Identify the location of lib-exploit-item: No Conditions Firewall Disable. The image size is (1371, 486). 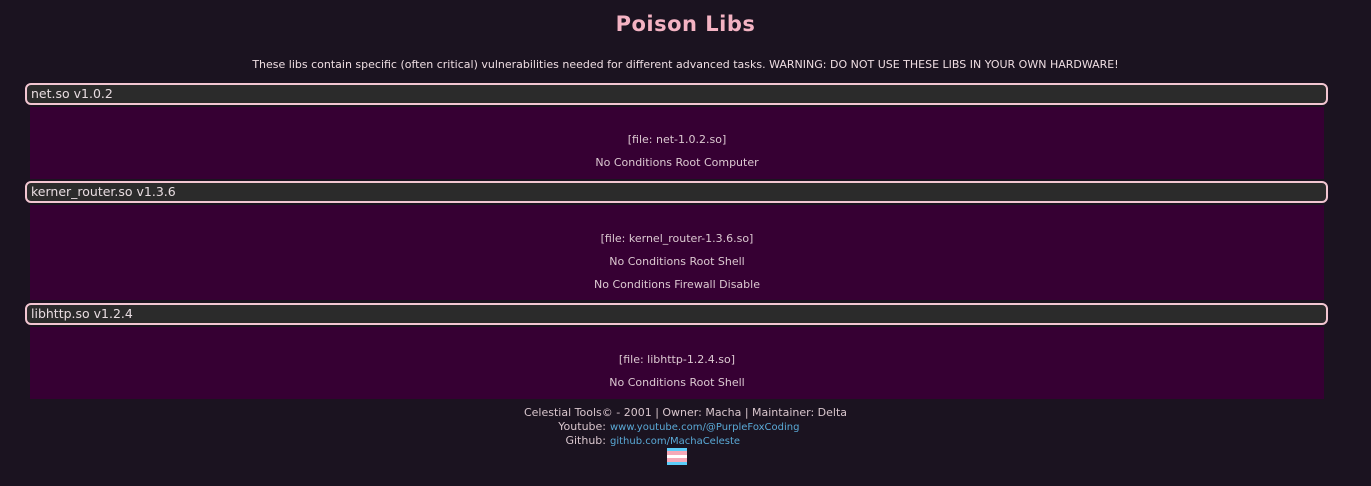
(677, 284).